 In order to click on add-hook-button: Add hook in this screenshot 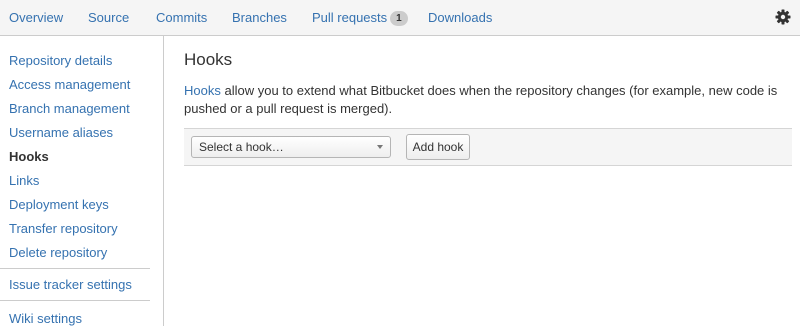, I will do `click(438, 147)`.